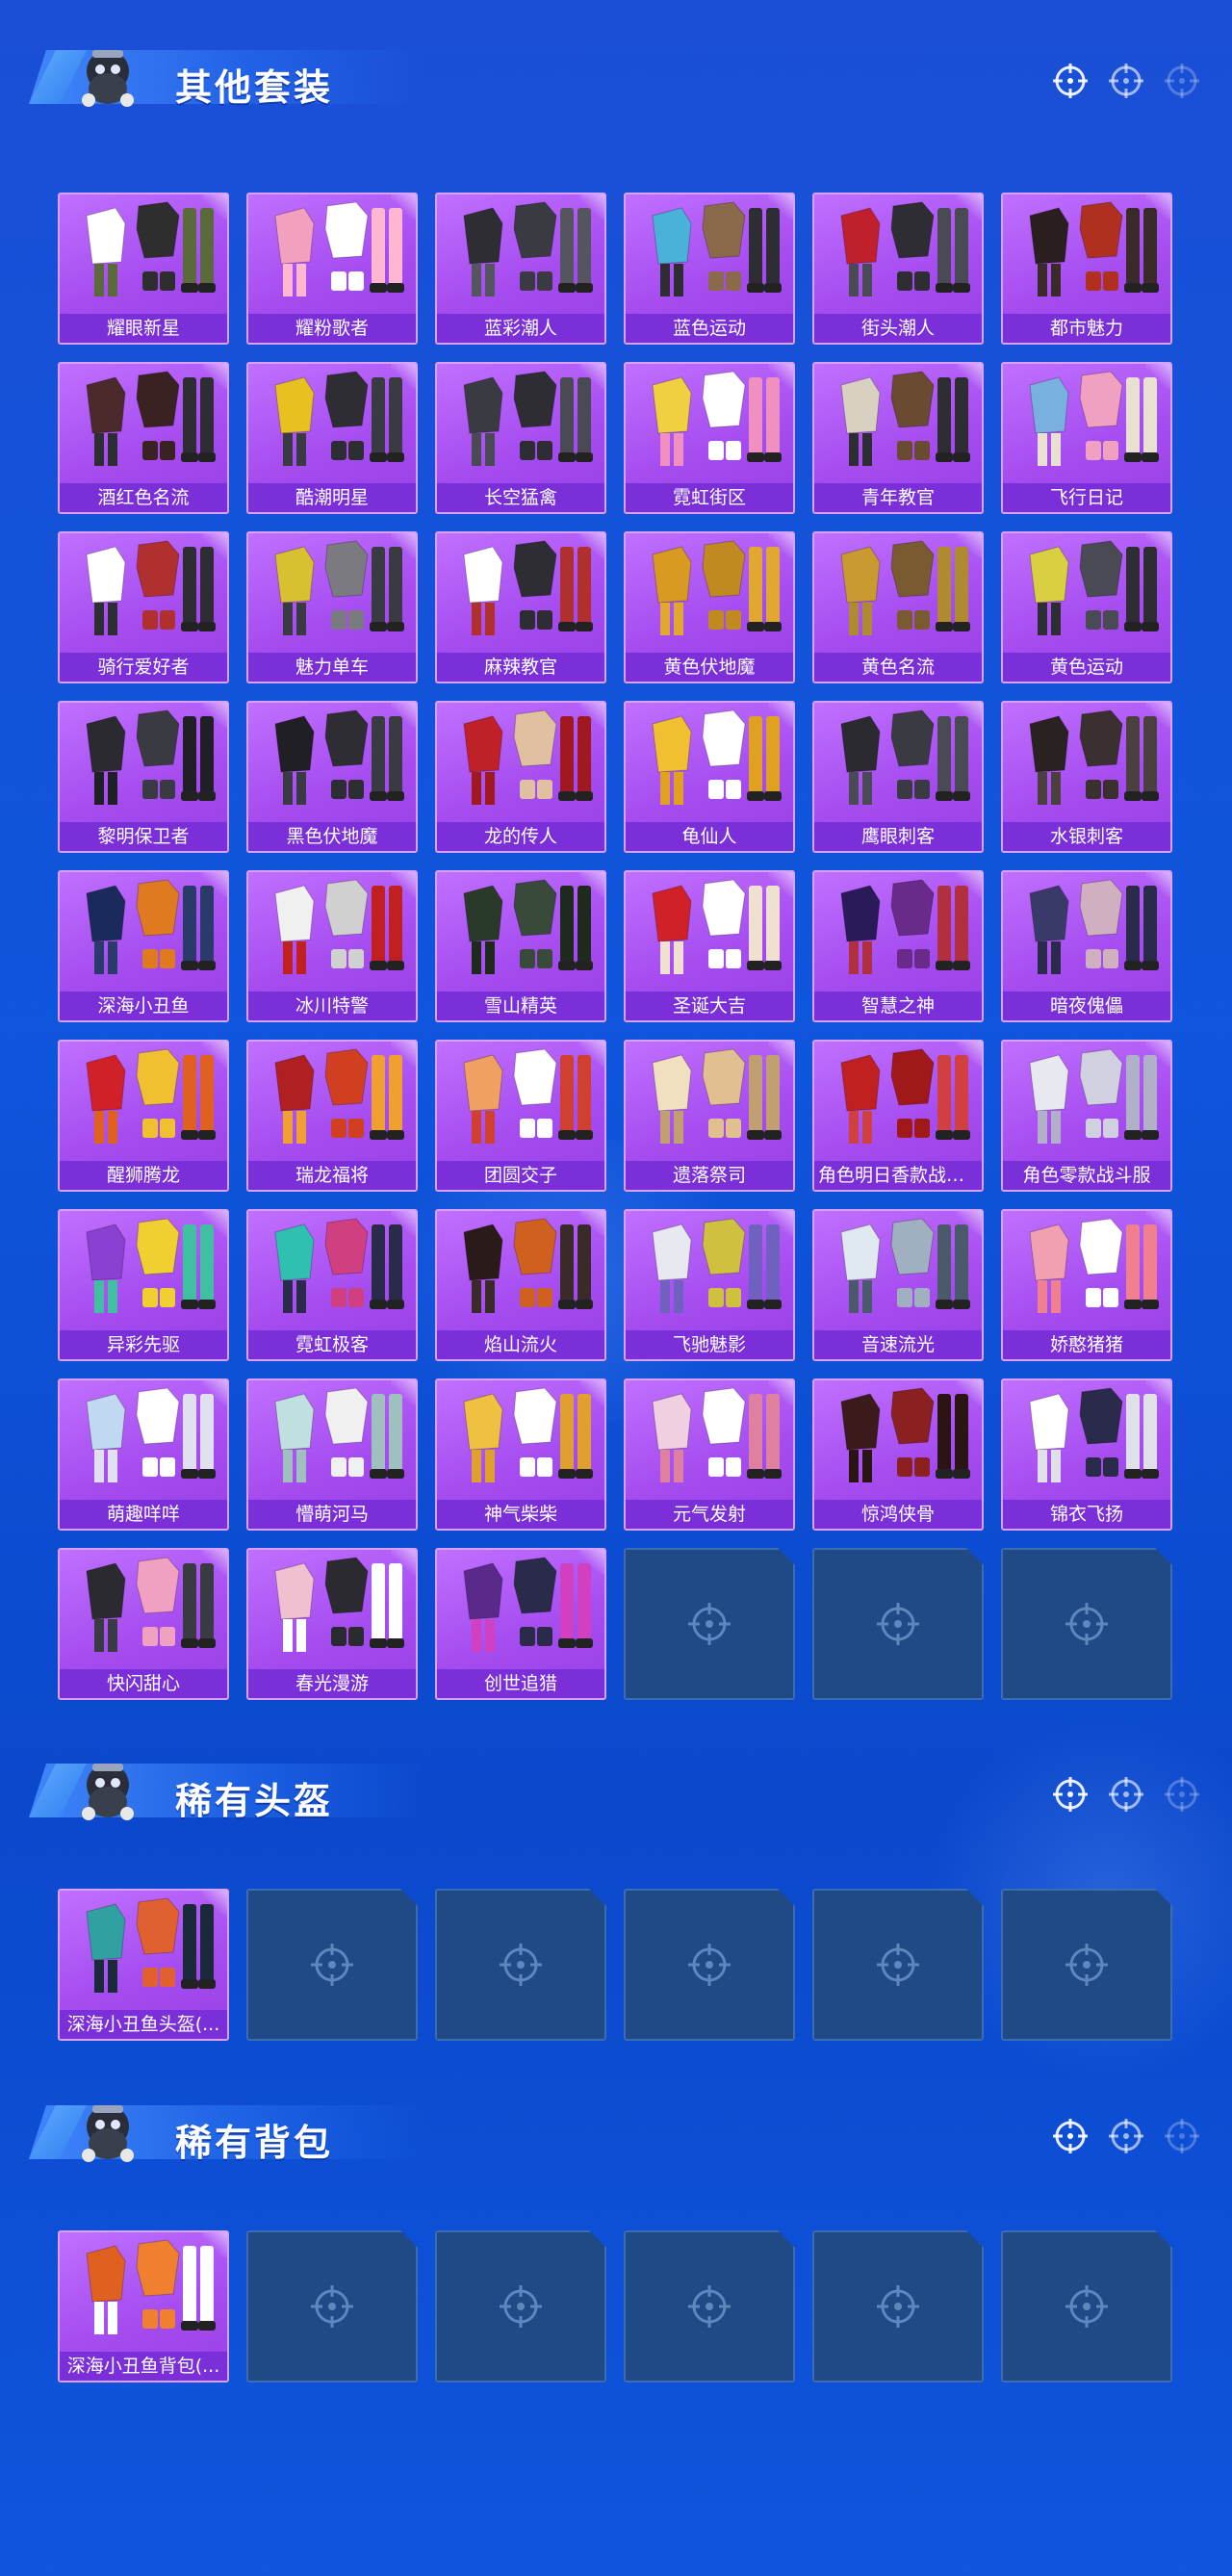  Describe the element at coordinates (898, 269) in the screenshot. I see `item-card: 街头潮人` at that location.